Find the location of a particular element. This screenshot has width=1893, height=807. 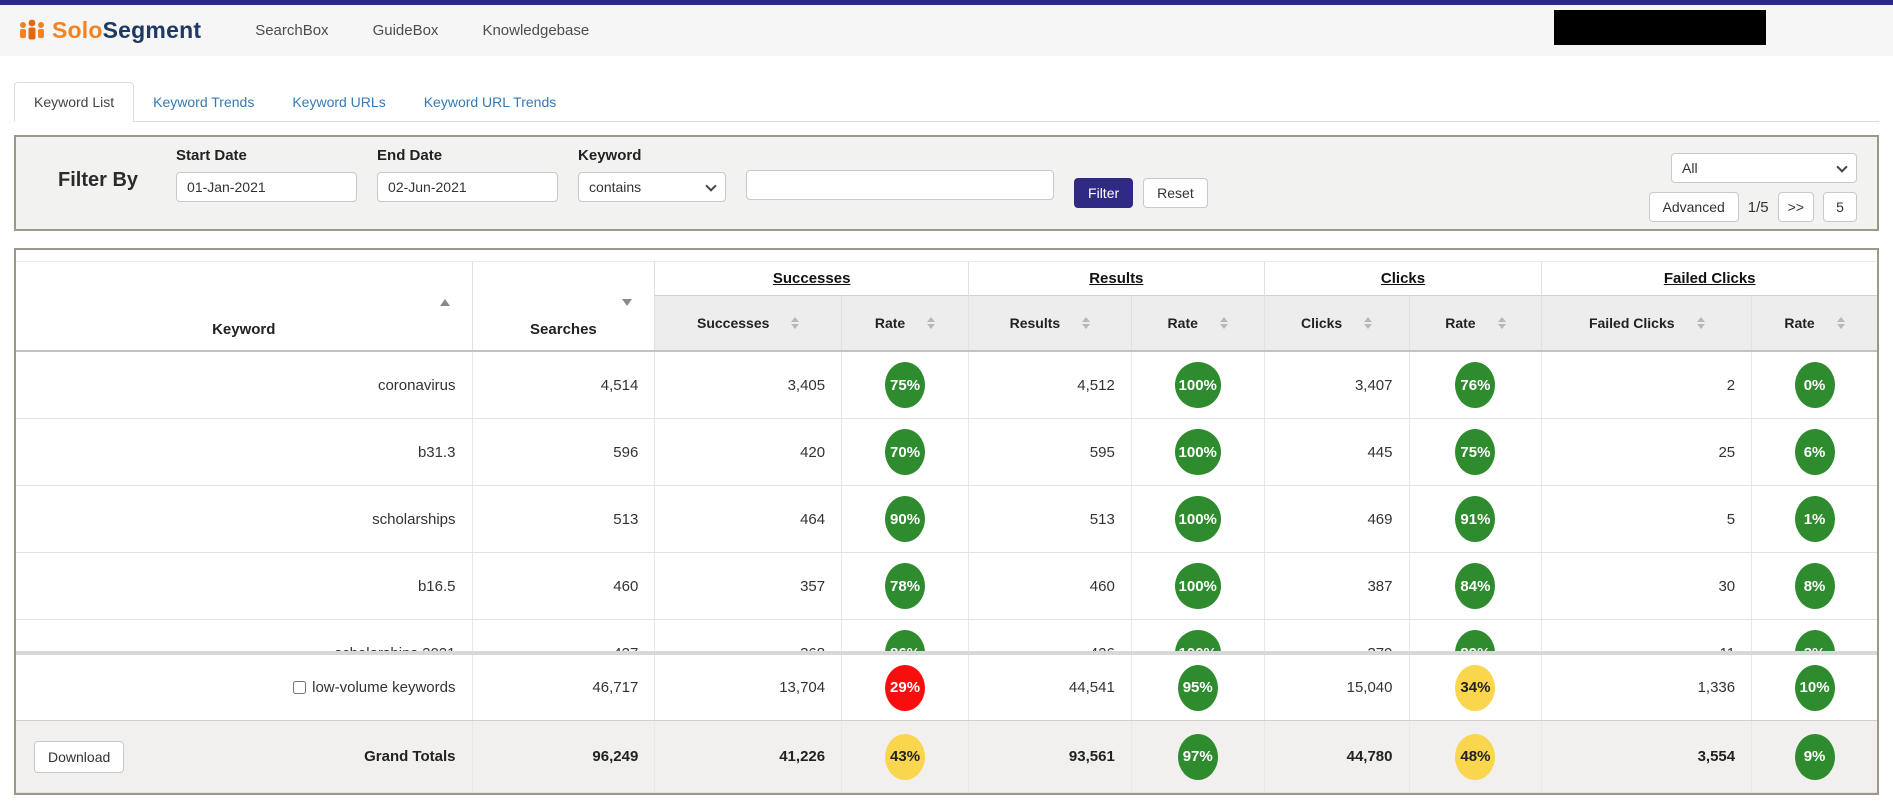

filter-button: Filter is located at coordinates (1104, 193).